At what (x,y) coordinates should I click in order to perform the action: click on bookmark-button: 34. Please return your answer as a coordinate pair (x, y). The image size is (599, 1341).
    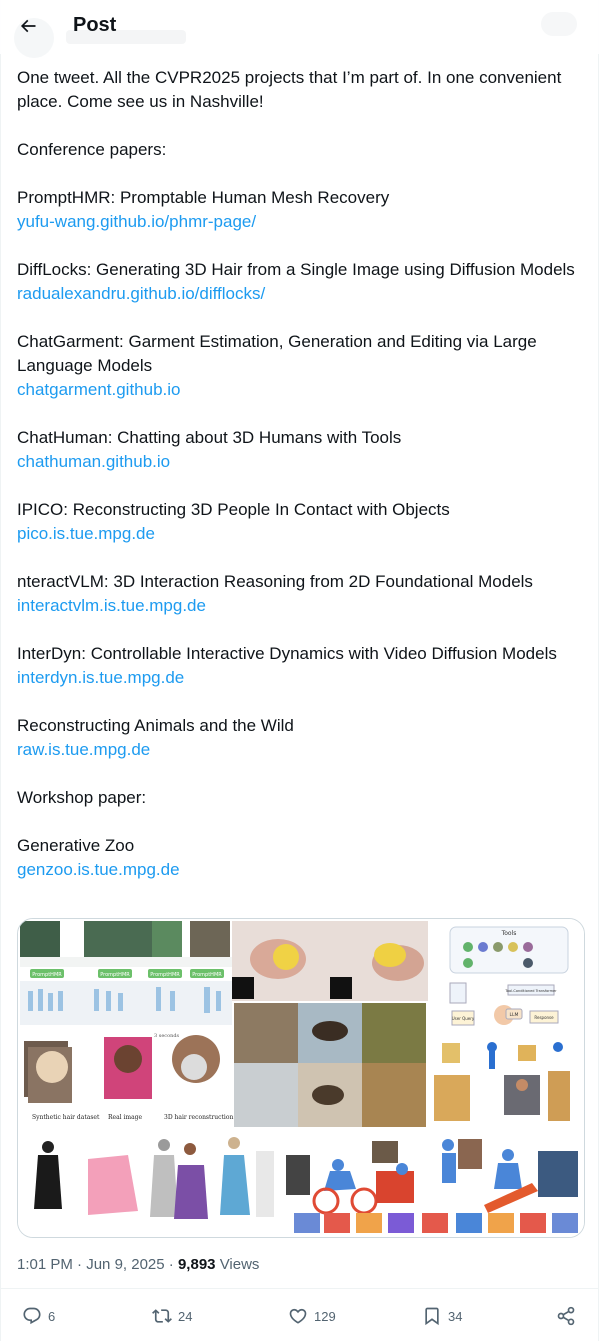
    Looking at the image, I should click on (442, 1316).